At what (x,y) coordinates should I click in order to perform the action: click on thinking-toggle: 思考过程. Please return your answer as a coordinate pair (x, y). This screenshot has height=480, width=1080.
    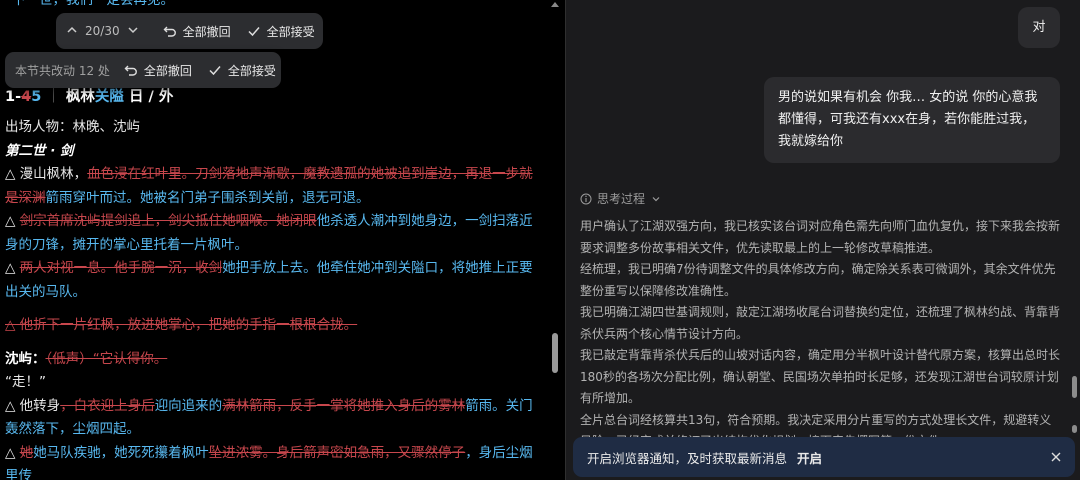
    Looking at the image, I should click on (621, 198).